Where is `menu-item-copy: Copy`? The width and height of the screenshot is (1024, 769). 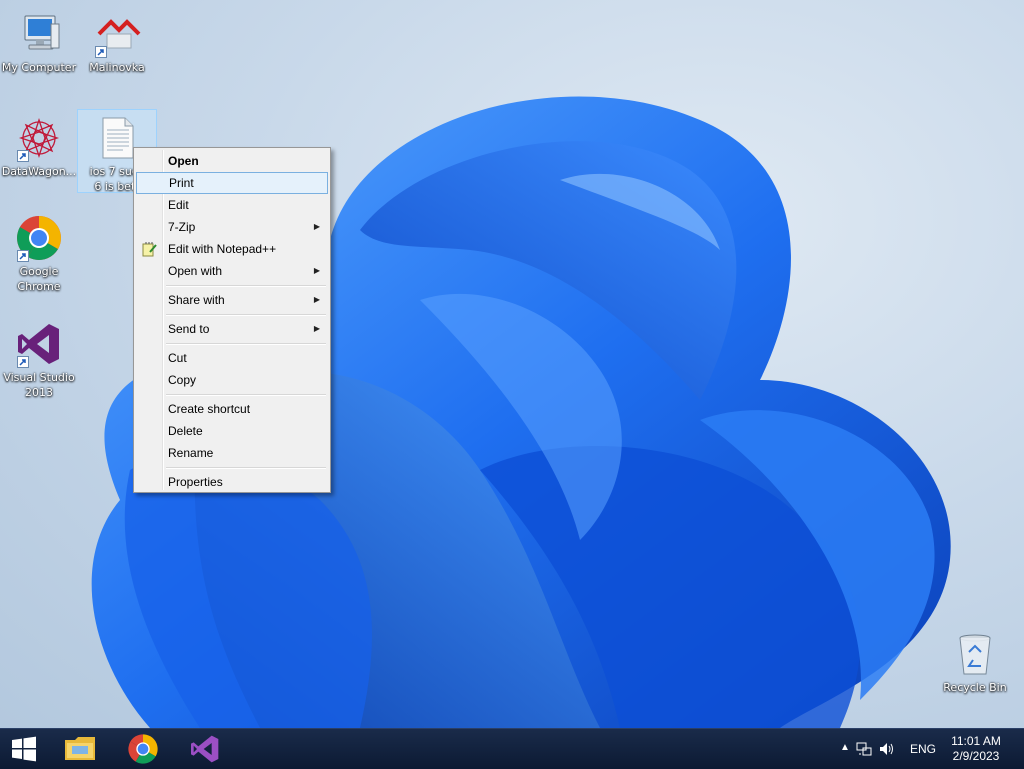
menu-item-copy: Copy is located at coordinates (232, 380).